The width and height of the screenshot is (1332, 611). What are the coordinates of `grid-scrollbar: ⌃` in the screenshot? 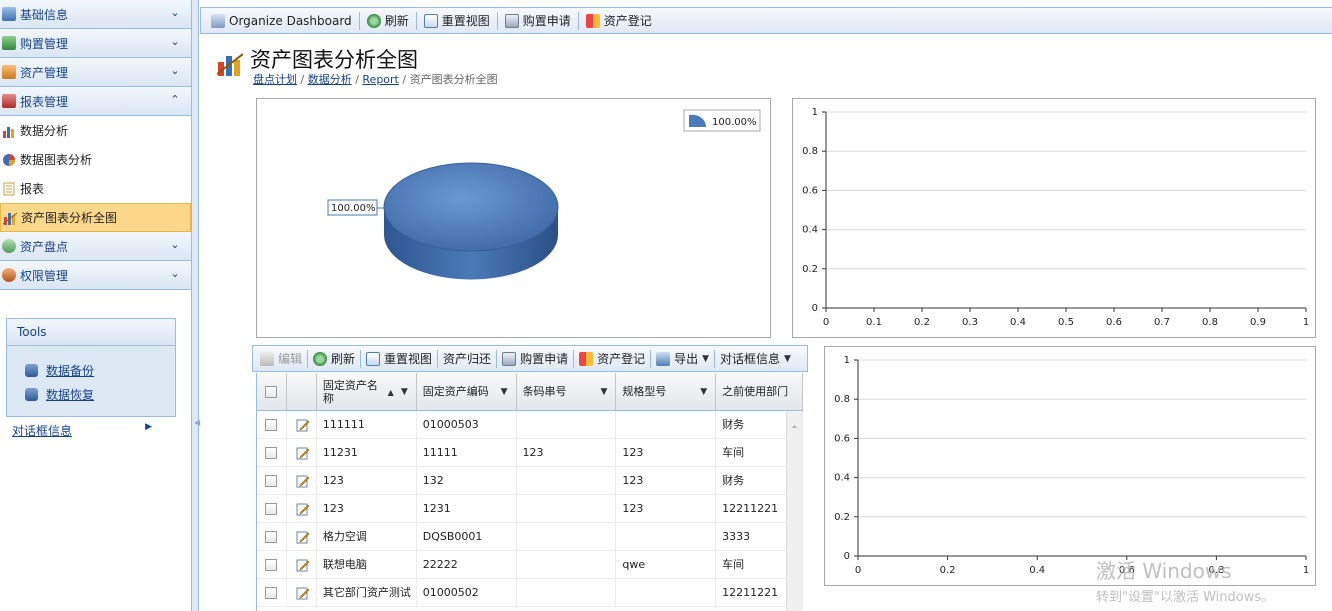 It's located at (794, 511).